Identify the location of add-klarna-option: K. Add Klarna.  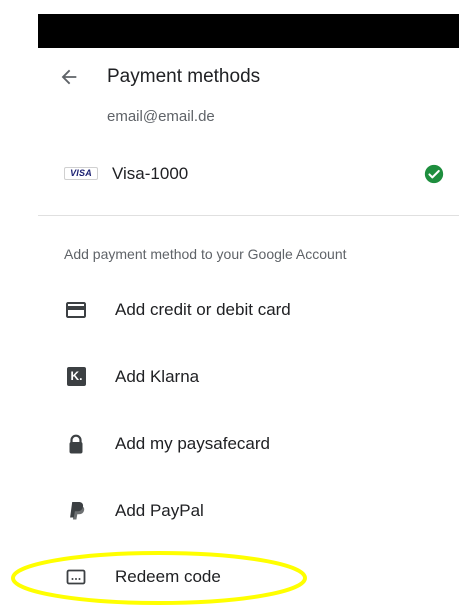
(248, 377).